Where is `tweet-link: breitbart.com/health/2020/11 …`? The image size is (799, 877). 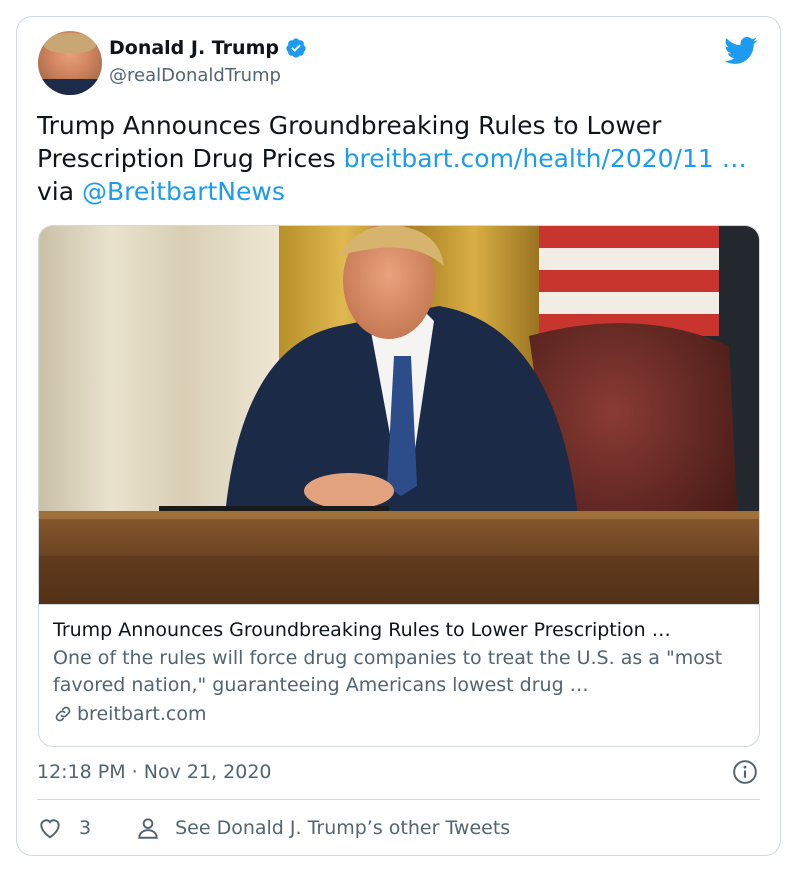
tweet-link: breitbart.com/health/2020/11 … is located at coordinates (545, 158).